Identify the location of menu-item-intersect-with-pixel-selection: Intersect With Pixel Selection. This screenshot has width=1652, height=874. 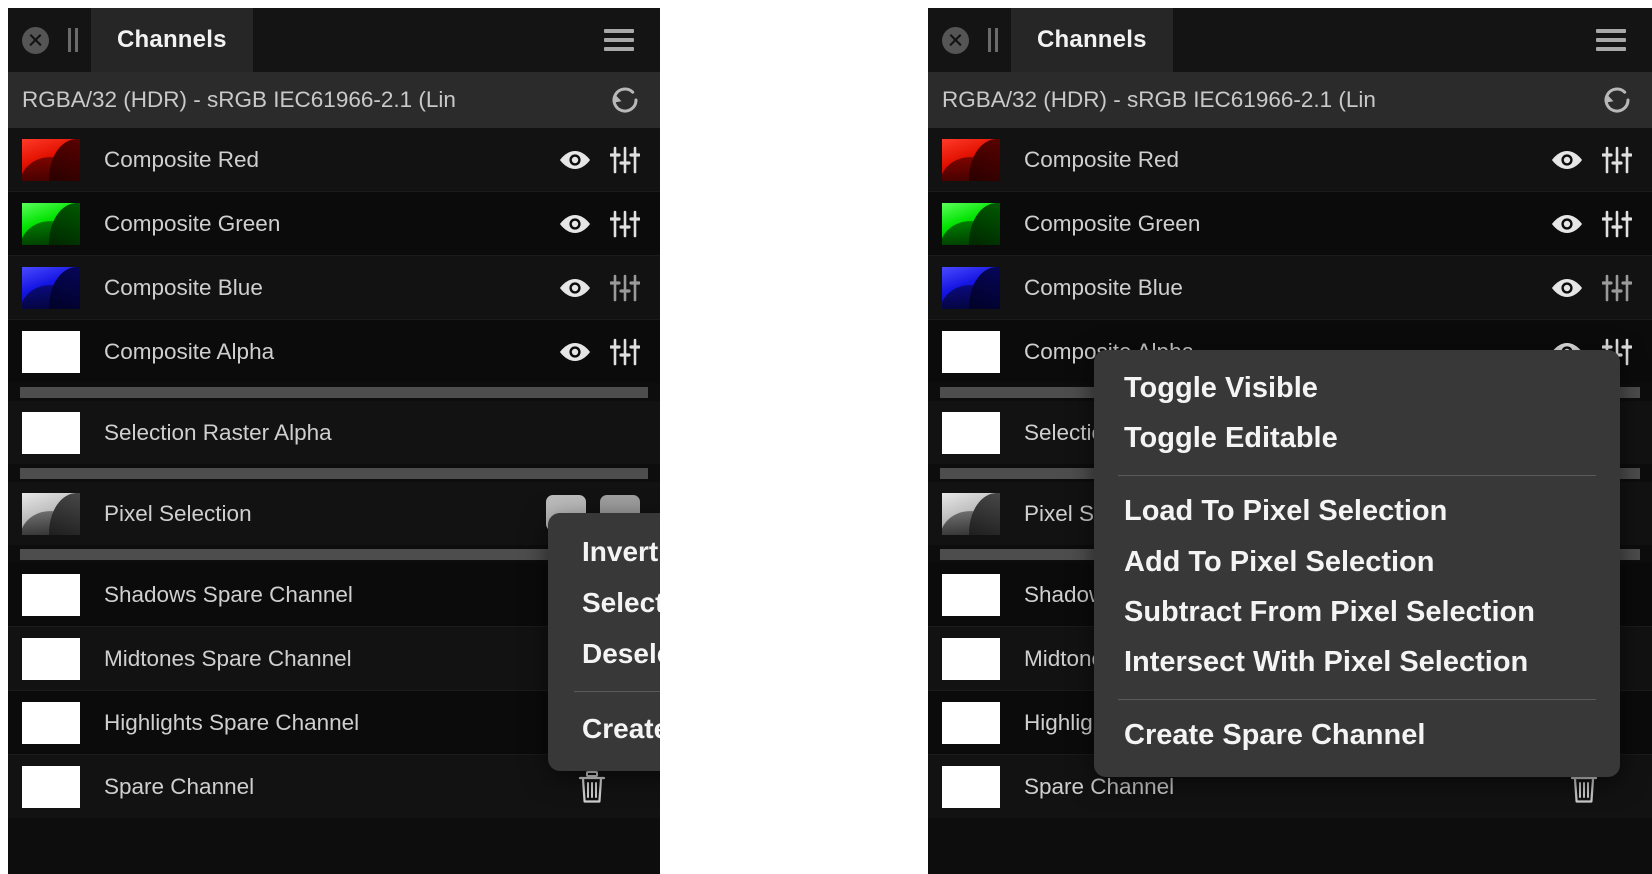
(1357, 663).